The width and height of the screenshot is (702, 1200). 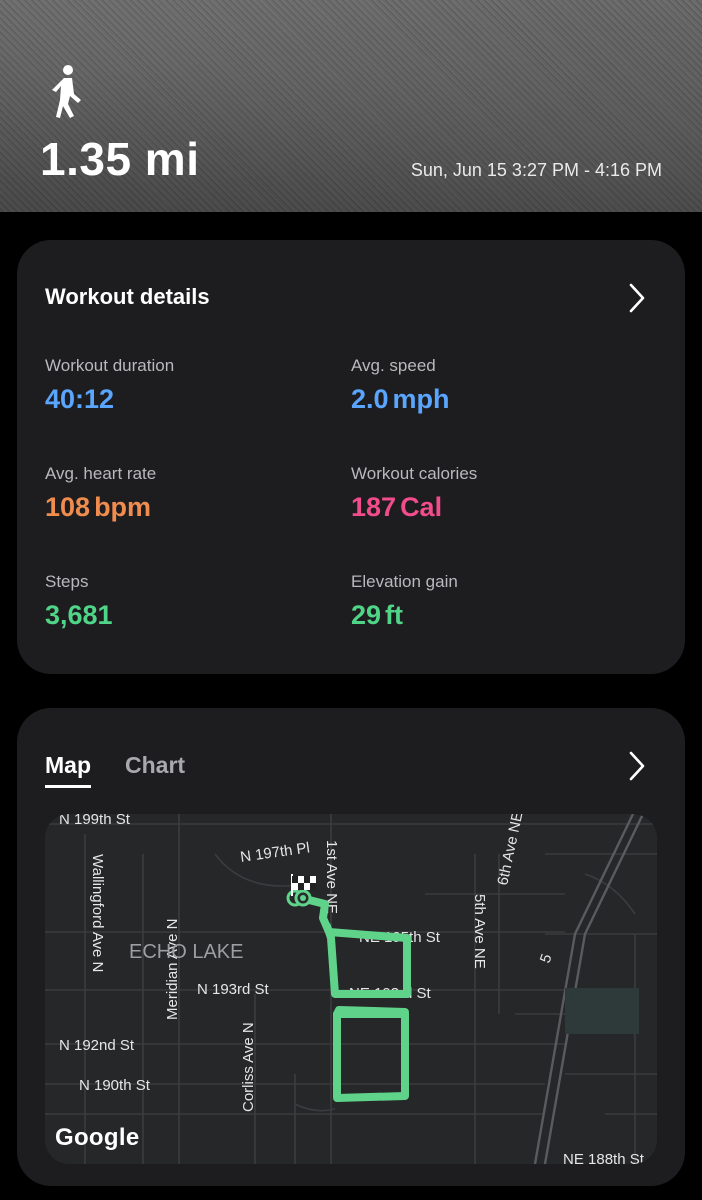 I want to click on metric-label: Steps, so click(x=67, y=581).